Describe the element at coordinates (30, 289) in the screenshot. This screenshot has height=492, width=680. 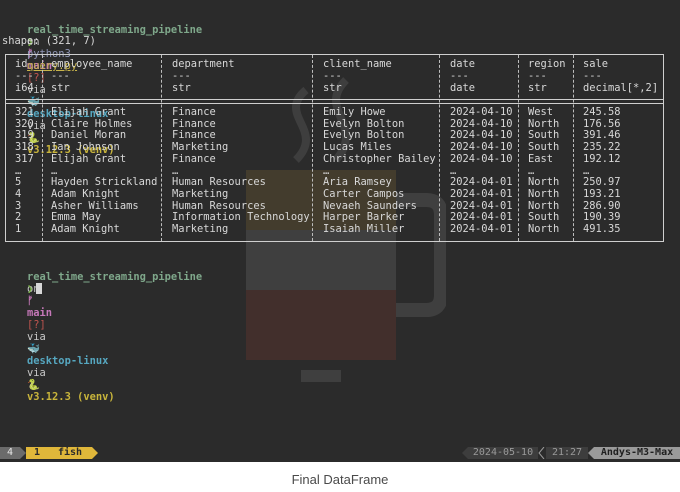
I see `prompt-symbol-icon: ❯` at that location.